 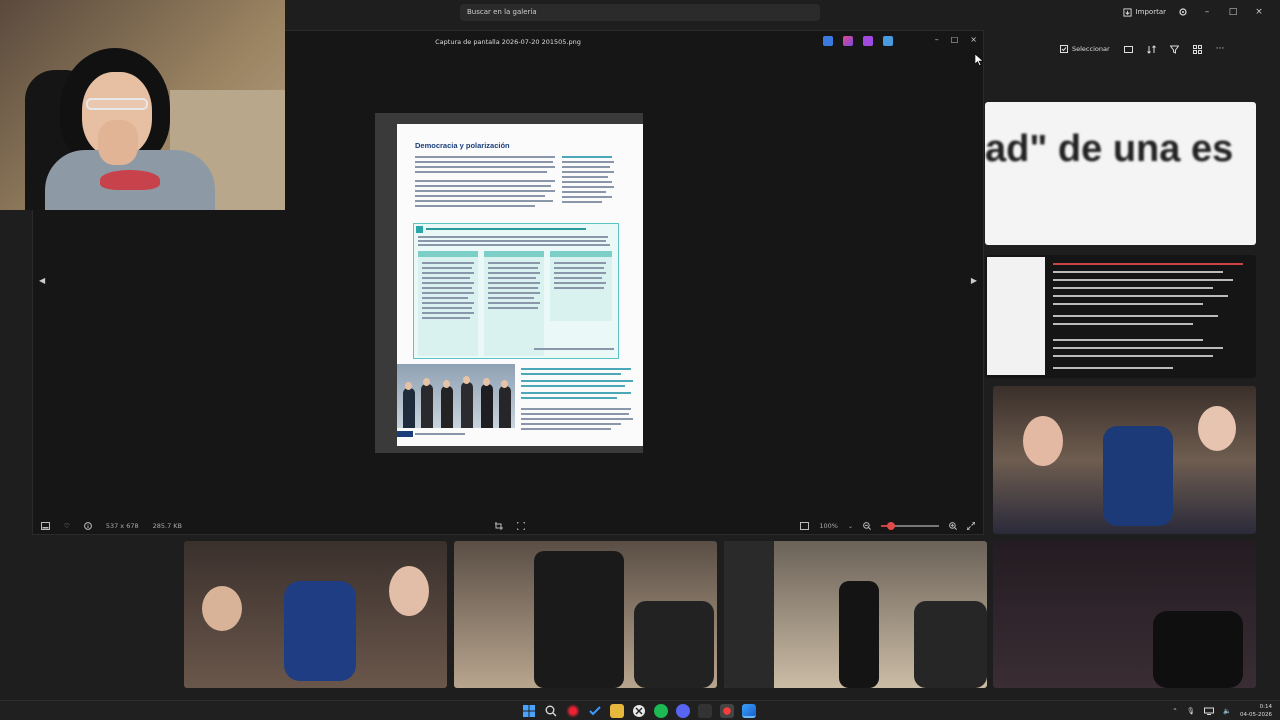 I want to click on microphone-icon: 🎙, so click(x=1191, y=711).